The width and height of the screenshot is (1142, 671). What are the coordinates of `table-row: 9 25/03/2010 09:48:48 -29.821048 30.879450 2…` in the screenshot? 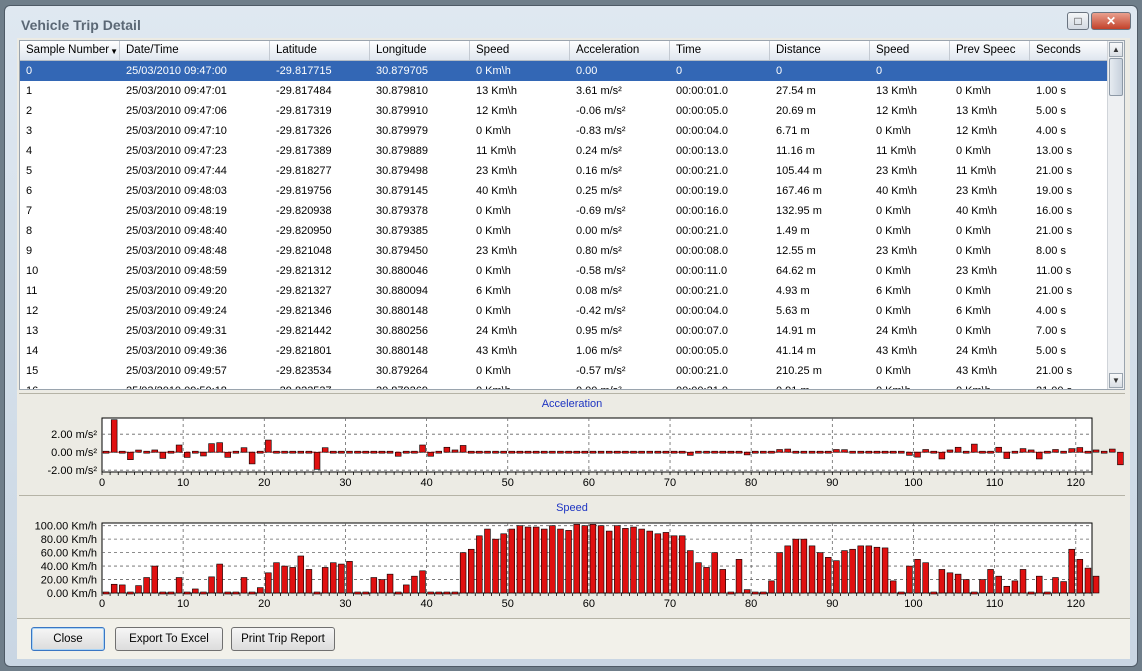 It's located at (565, 251).